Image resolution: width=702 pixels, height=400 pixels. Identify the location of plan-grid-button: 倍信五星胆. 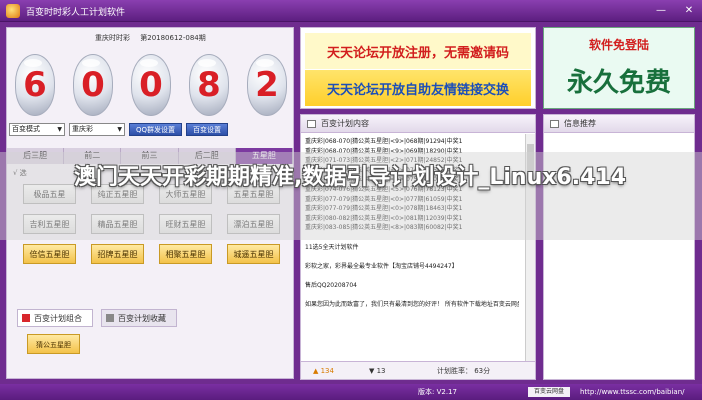
(49, 254).